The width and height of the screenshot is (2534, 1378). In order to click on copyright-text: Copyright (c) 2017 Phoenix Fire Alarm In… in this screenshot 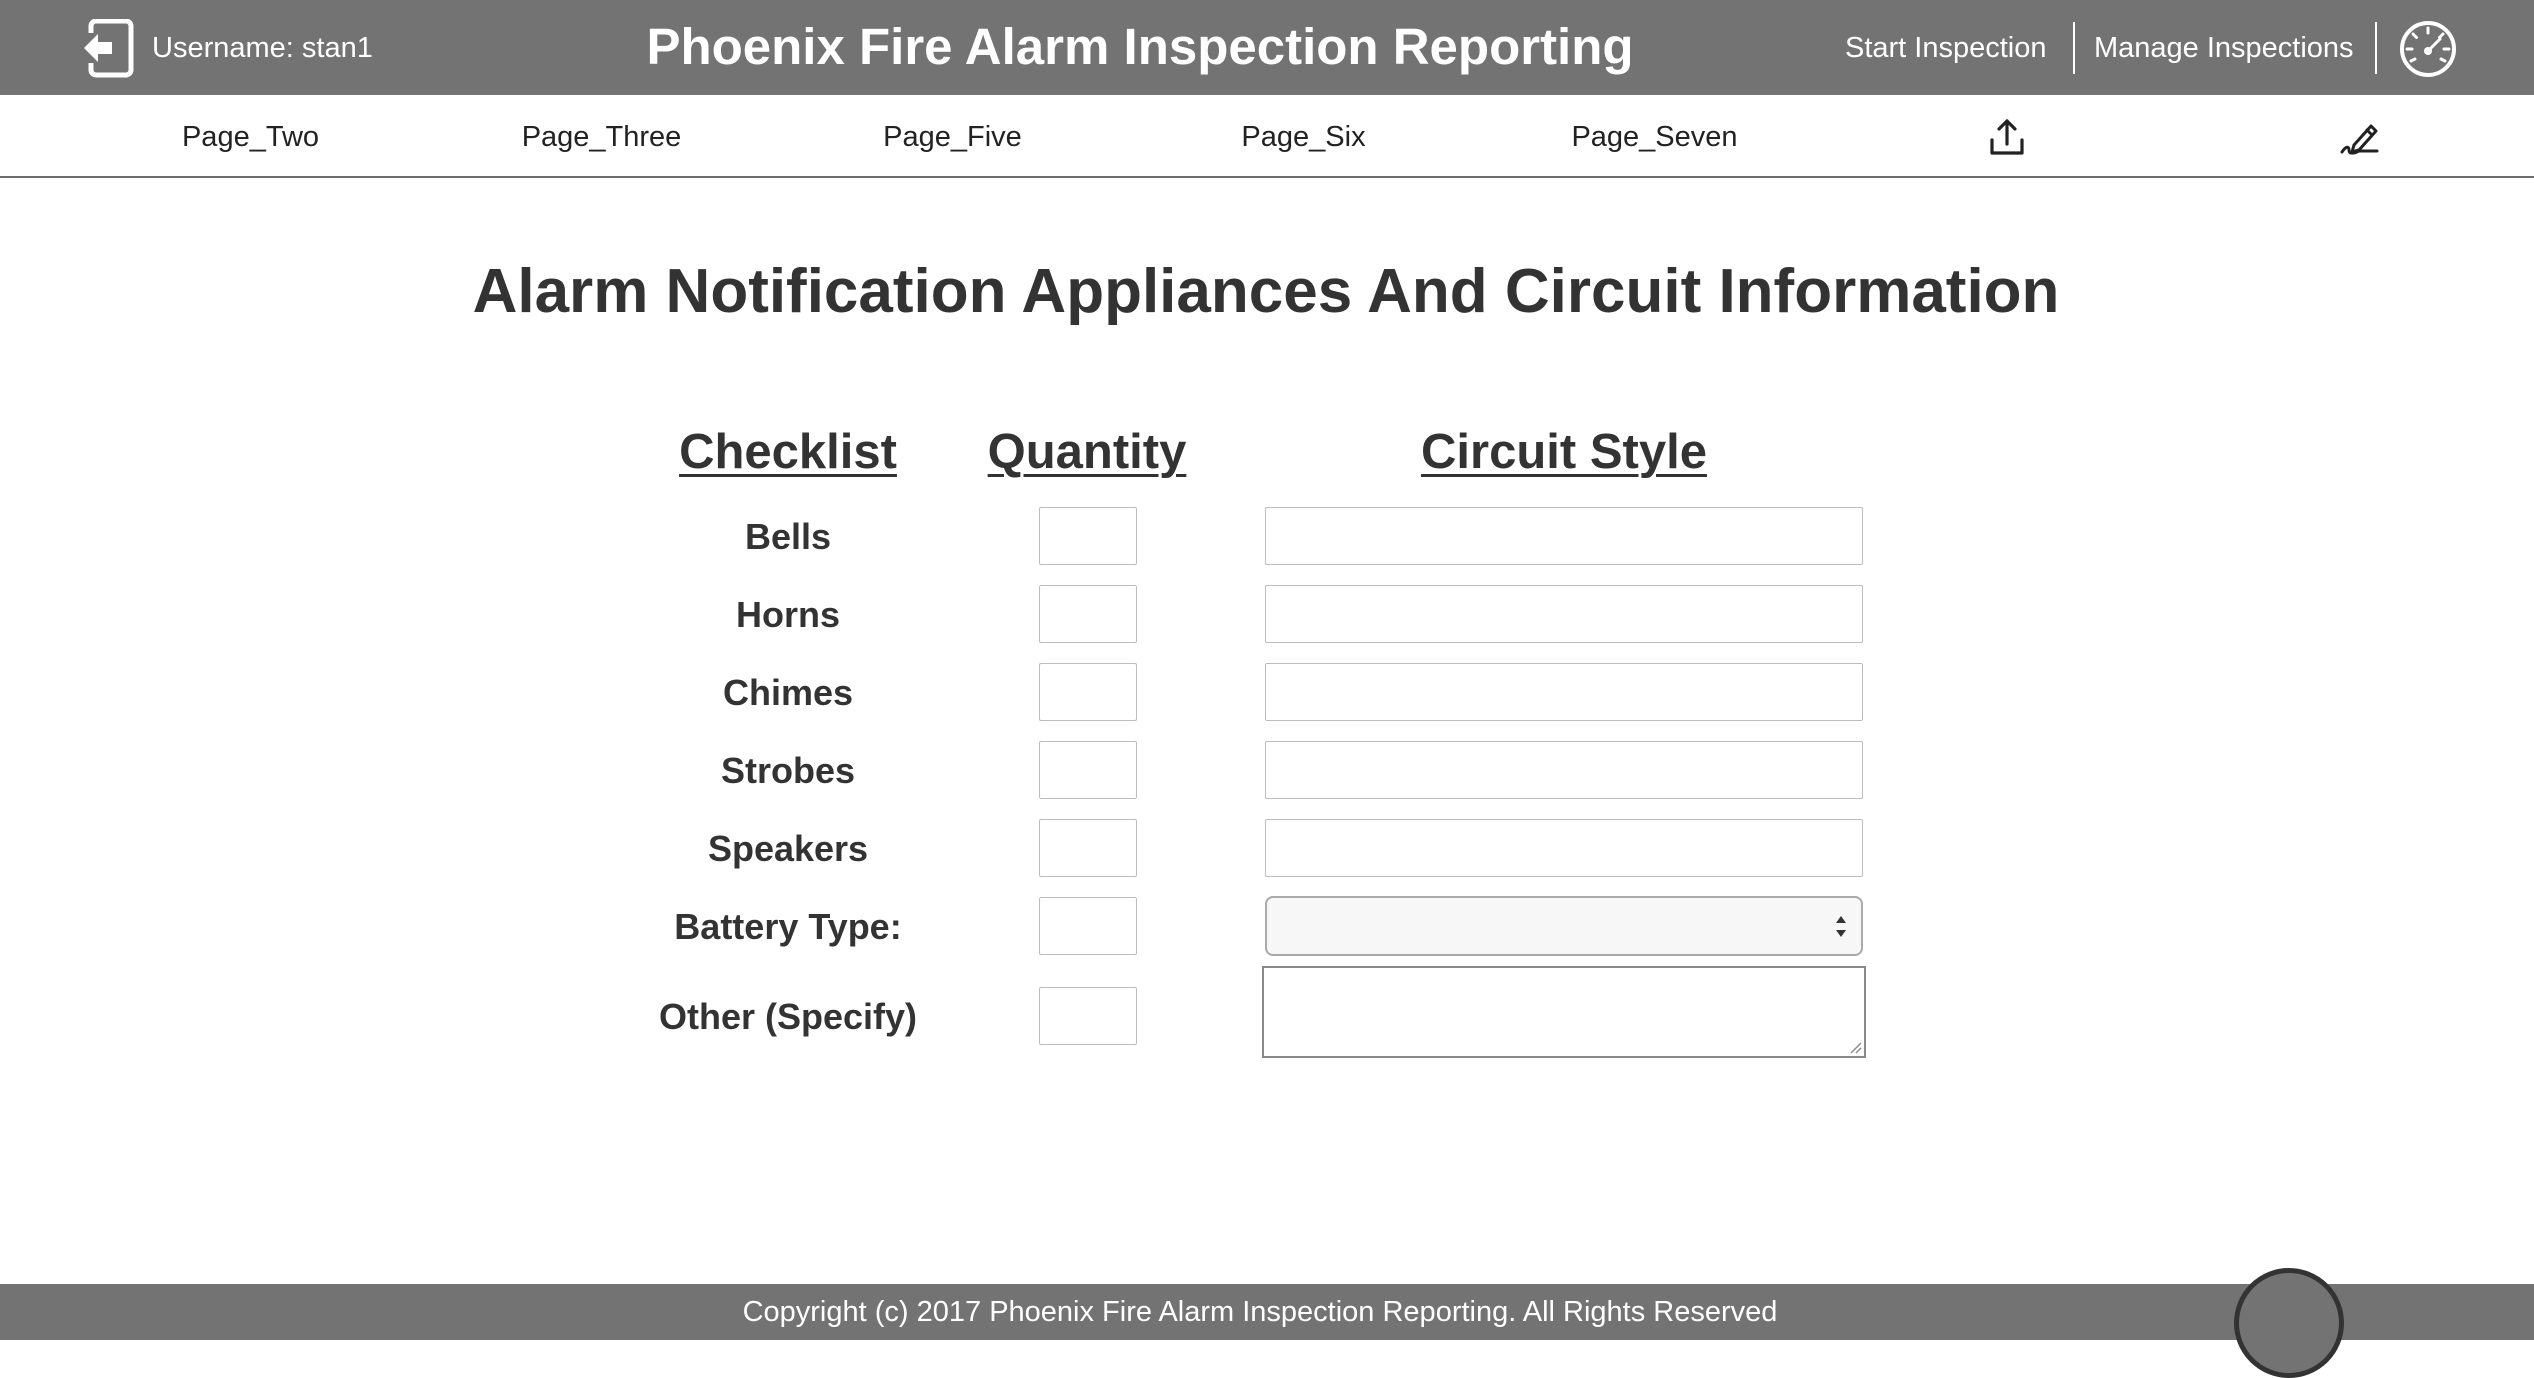, I will do `click(1260, 1312)`.